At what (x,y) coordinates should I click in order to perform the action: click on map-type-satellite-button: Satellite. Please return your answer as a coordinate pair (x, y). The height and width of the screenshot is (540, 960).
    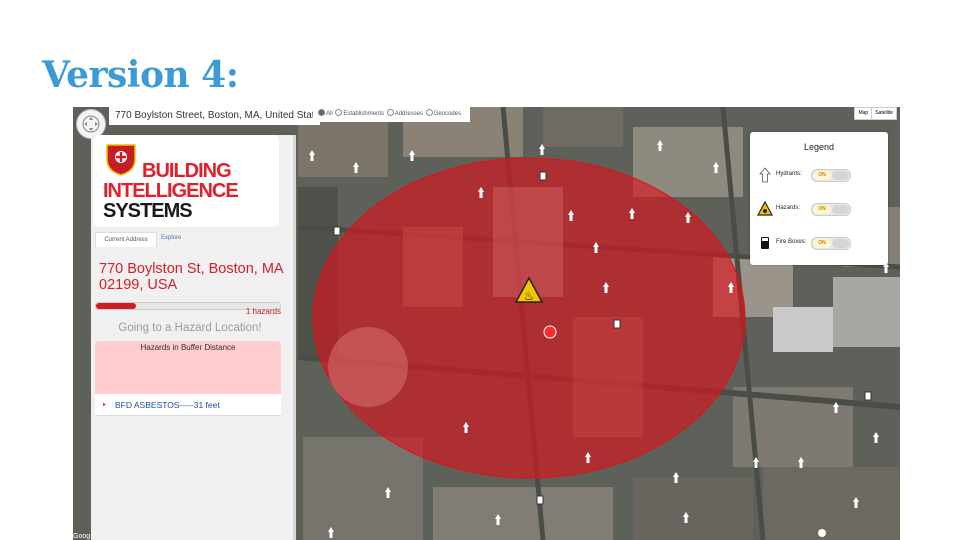
    Looking at the image, I should click on (883, 113).